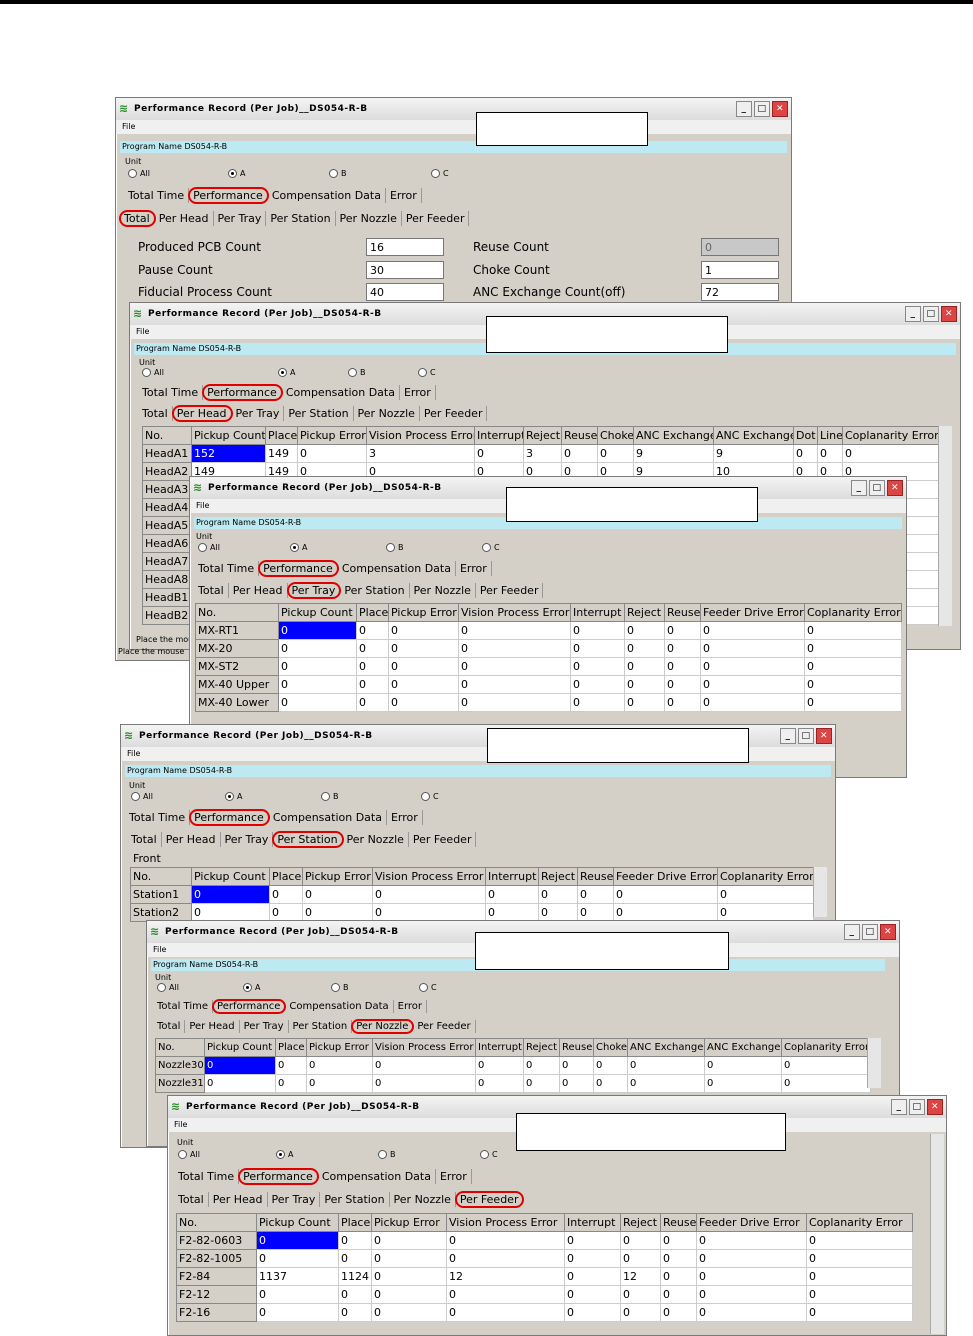  I want to click on table-cell: 9, so click(673, 453).